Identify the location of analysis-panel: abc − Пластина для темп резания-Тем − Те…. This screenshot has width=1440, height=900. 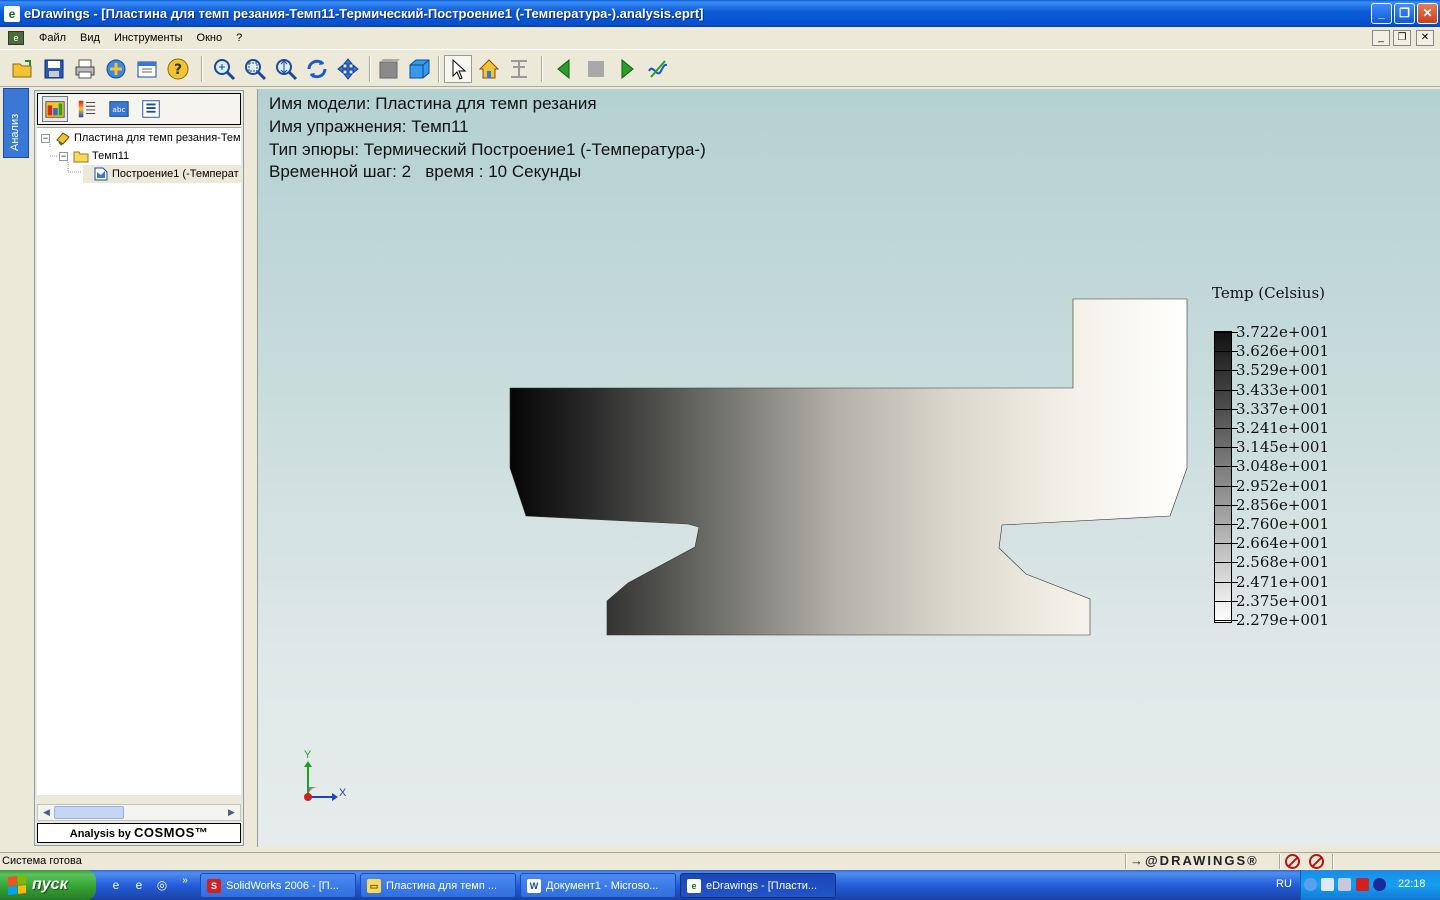
(139, 468).